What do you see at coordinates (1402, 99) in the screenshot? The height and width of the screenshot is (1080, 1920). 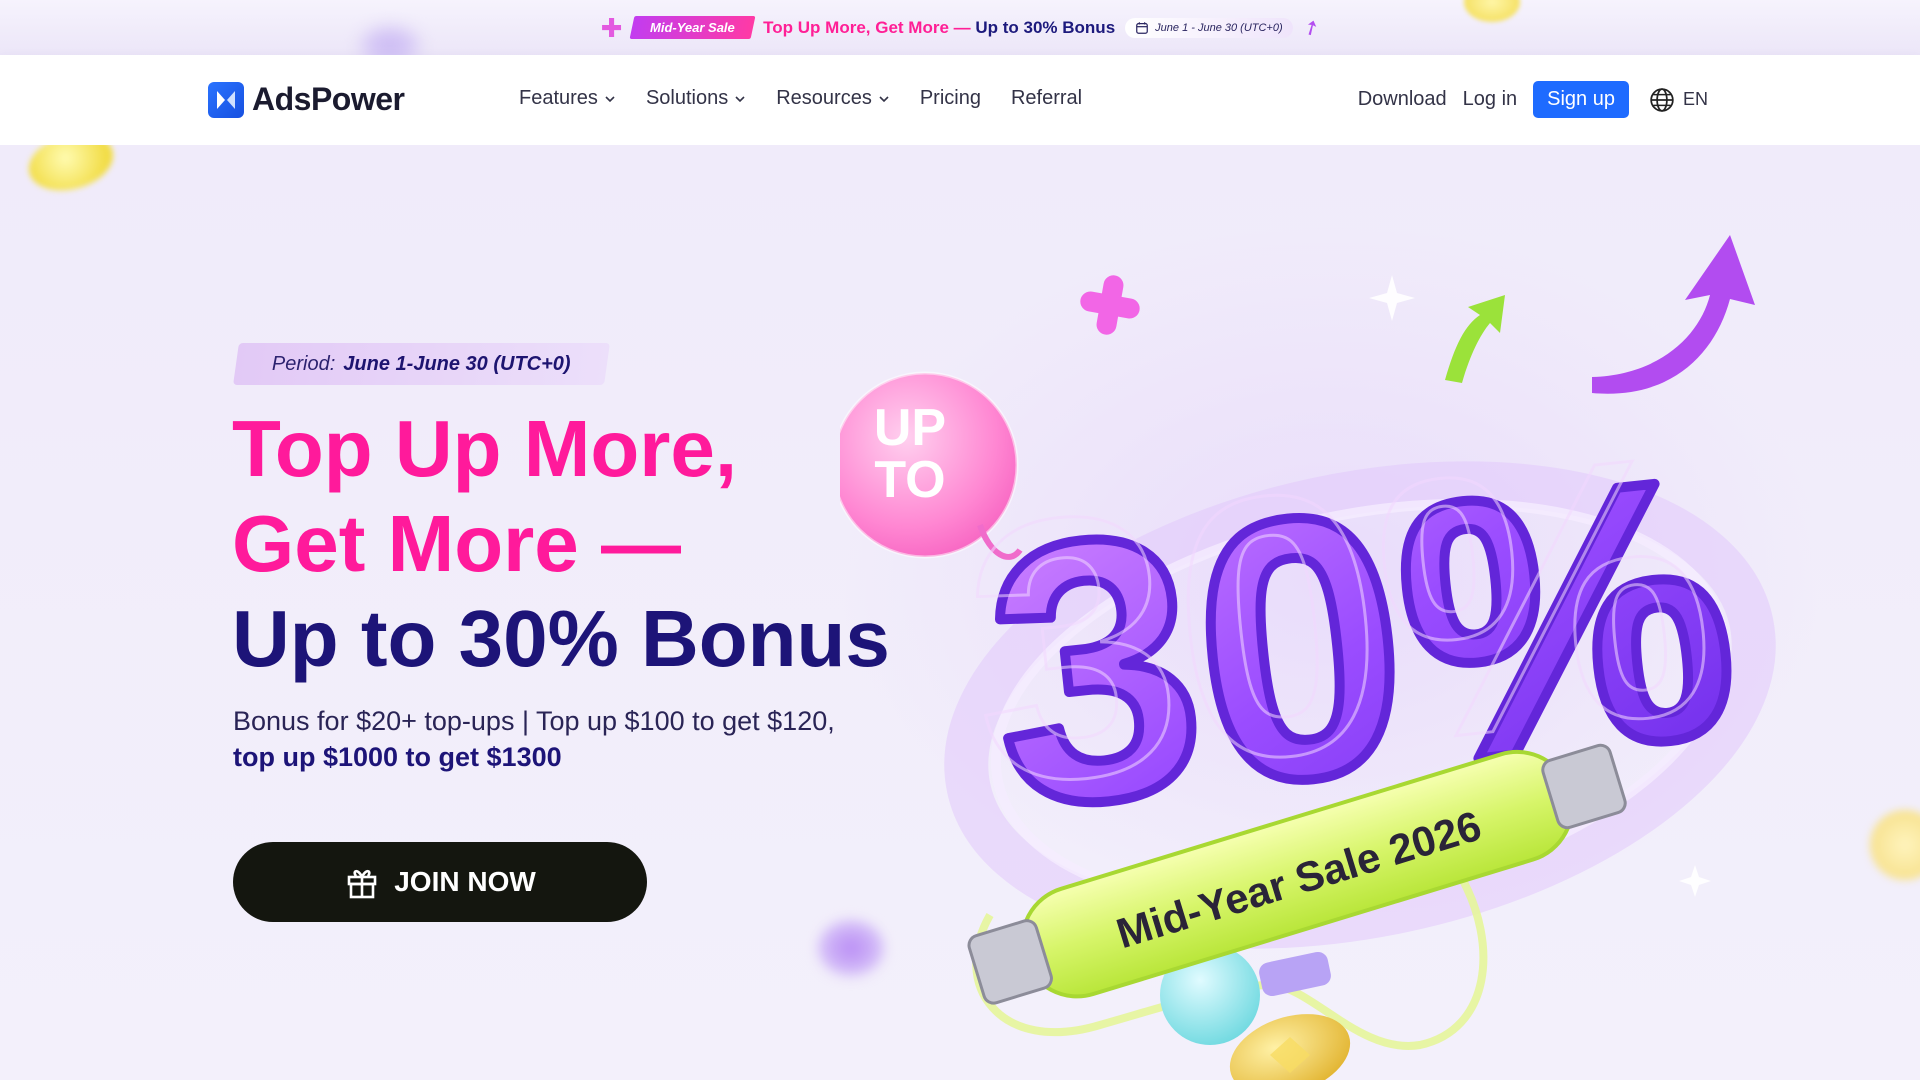 I see `download-link: Download` at bounding box center [1402, 99].